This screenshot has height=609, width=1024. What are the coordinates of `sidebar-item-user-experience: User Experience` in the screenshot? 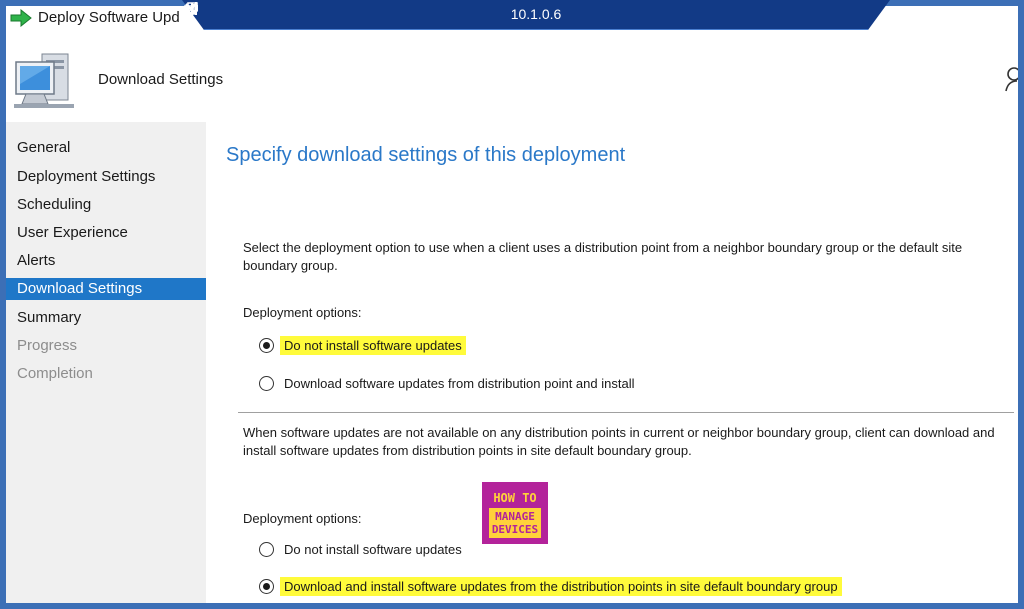 It's located at (106, 233).